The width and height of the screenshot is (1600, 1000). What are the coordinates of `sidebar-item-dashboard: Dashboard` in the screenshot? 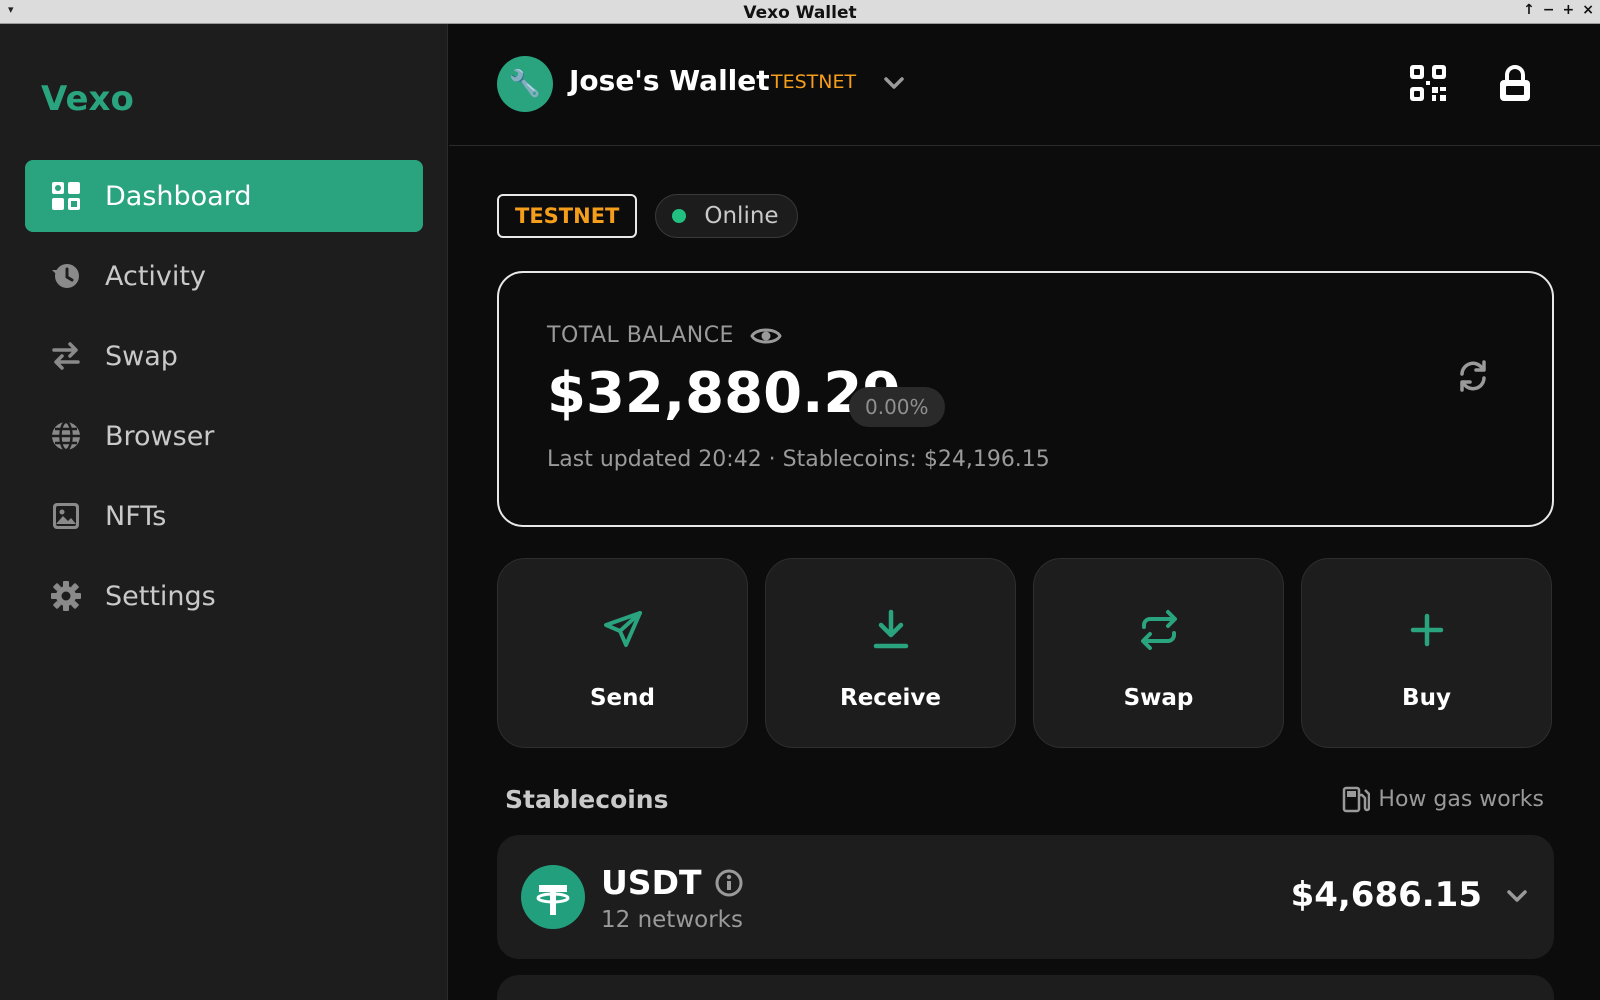 It's located at (224, 196).